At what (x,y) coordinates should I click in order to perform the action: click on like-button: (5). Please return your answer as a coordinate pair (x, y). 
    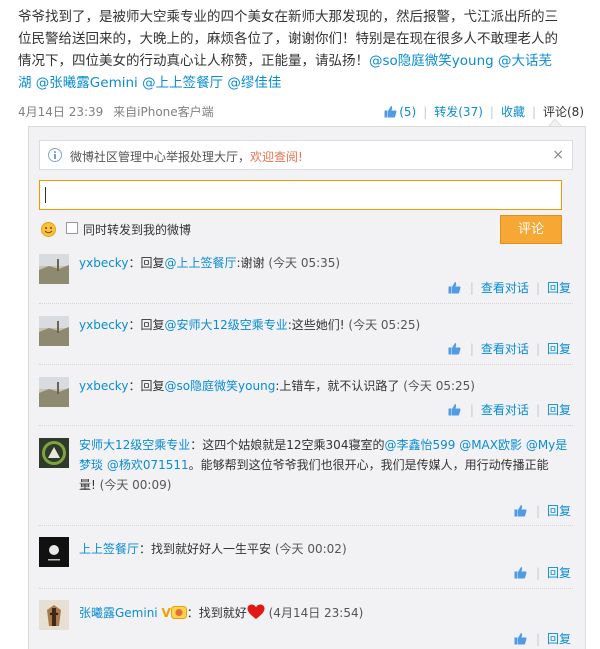
    Looking at the image, I should click on (400, 112).